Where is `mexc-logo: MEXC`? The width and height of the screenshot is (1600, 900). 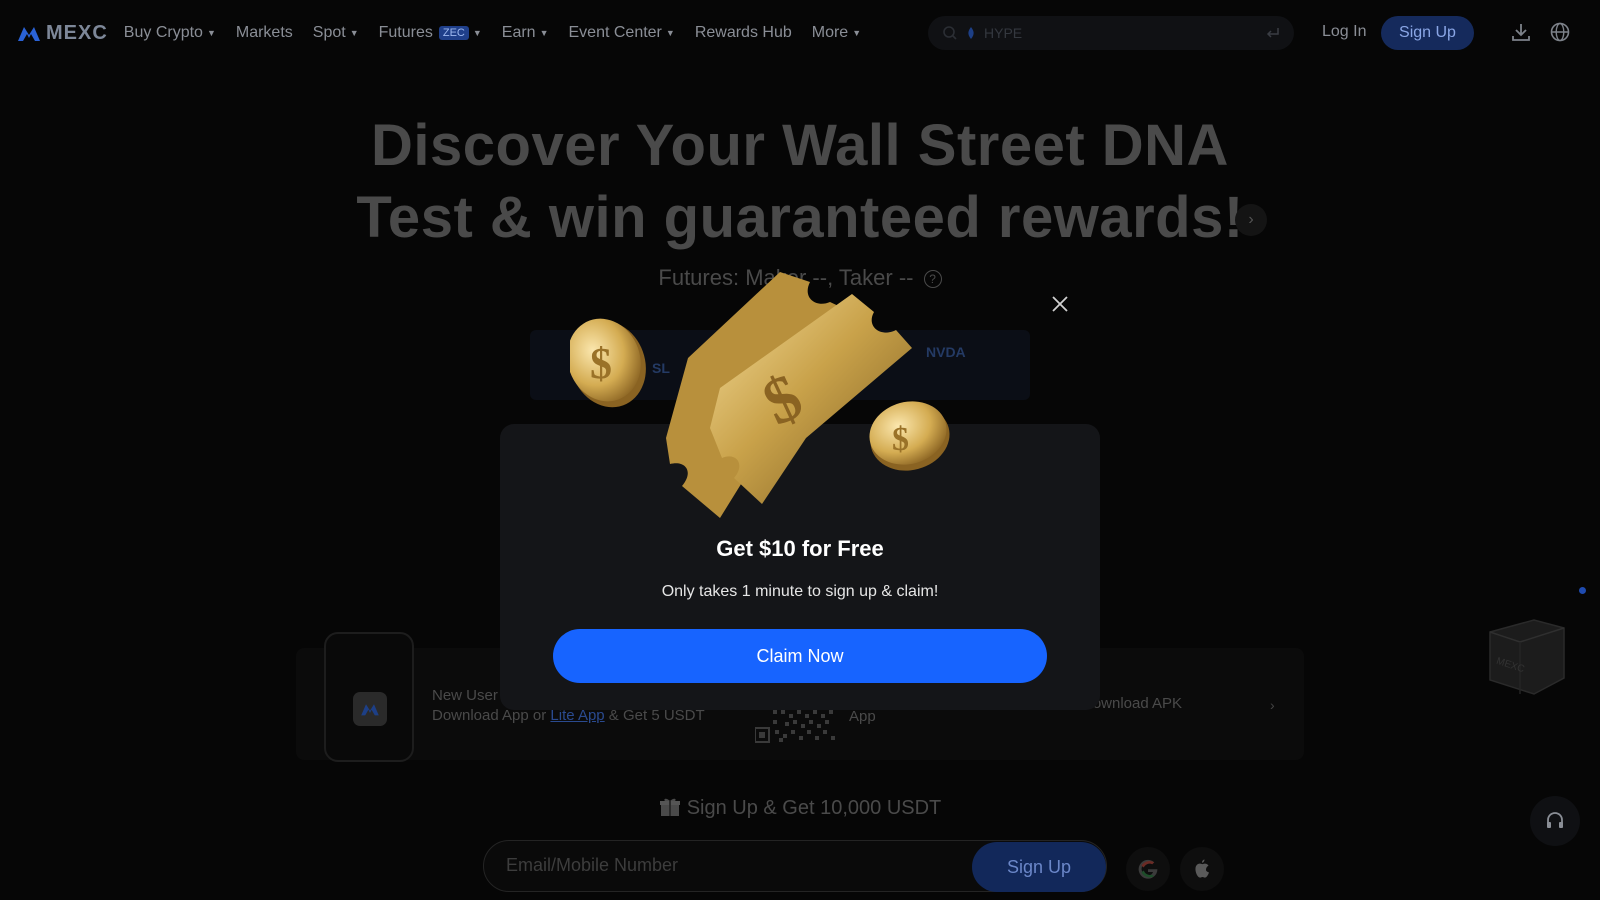
mexc-logo: MEXC is located at coordinates (62, 33).